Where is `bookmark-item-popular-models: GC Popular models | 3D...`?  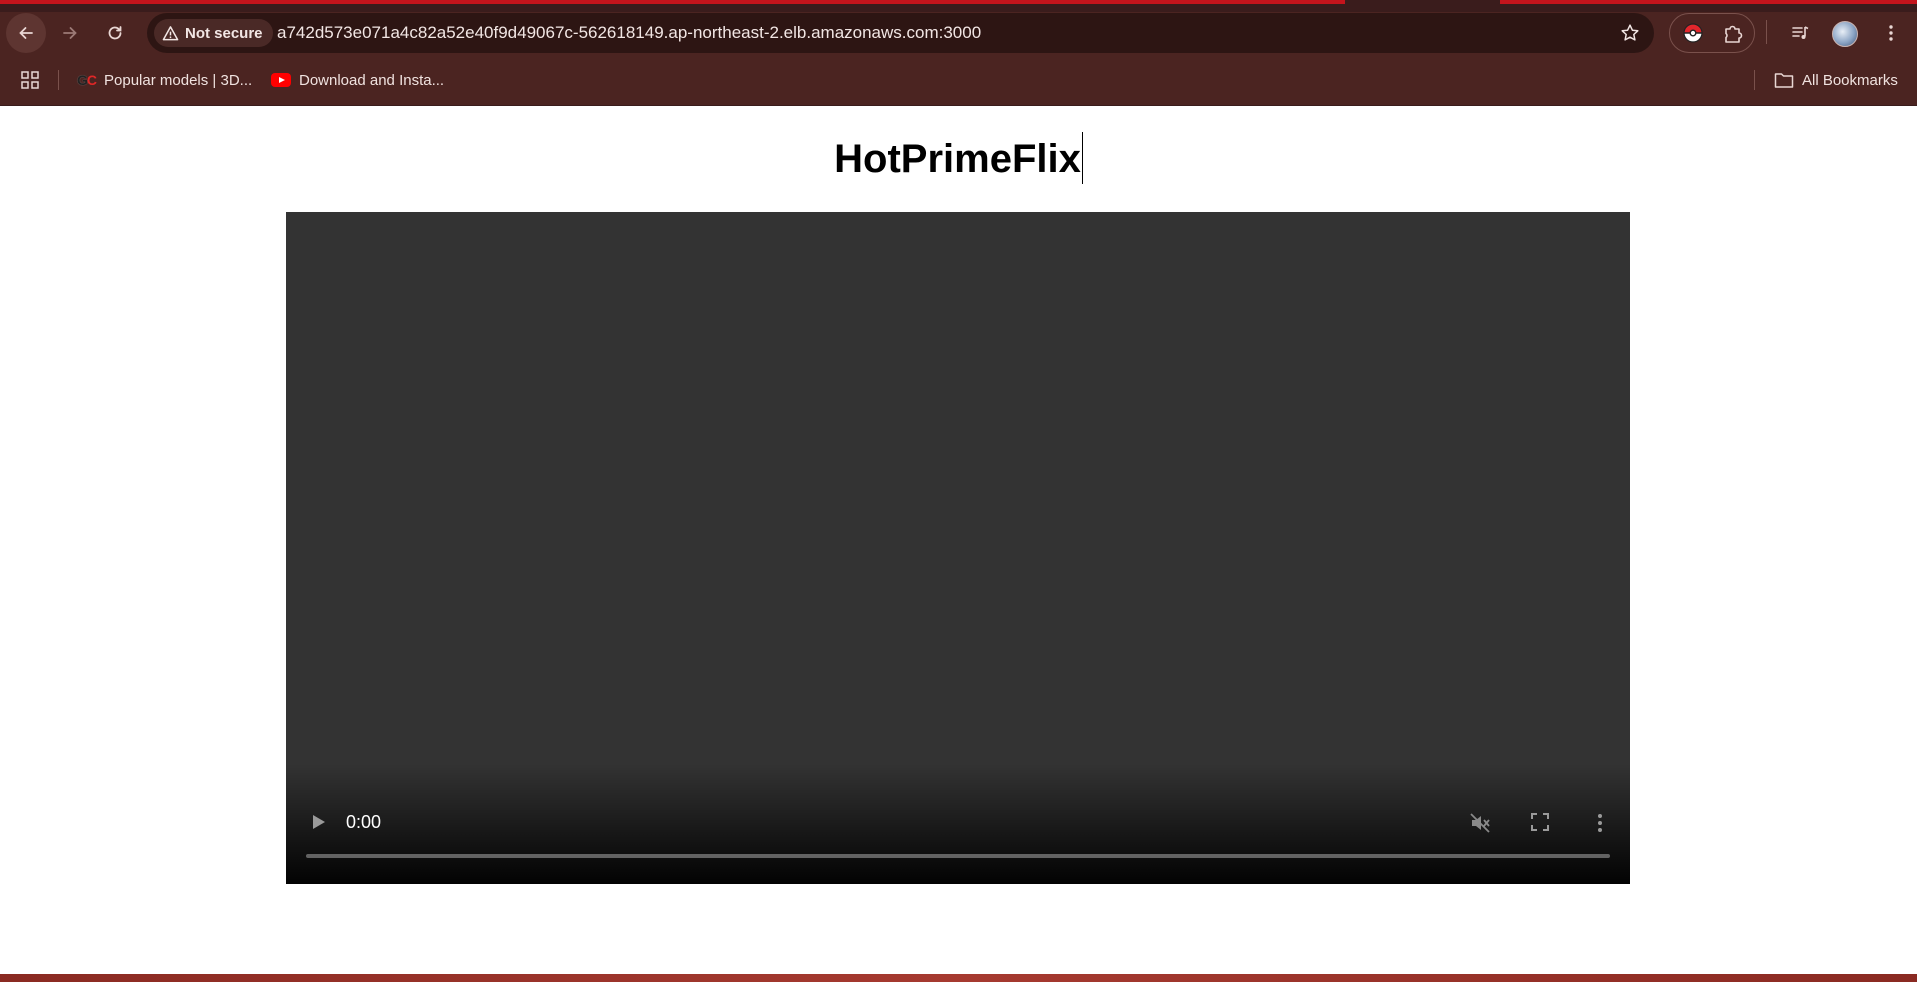
bookmark-item-popular-models: GC Popular models | 3D... is located at coordinates (164, 80).